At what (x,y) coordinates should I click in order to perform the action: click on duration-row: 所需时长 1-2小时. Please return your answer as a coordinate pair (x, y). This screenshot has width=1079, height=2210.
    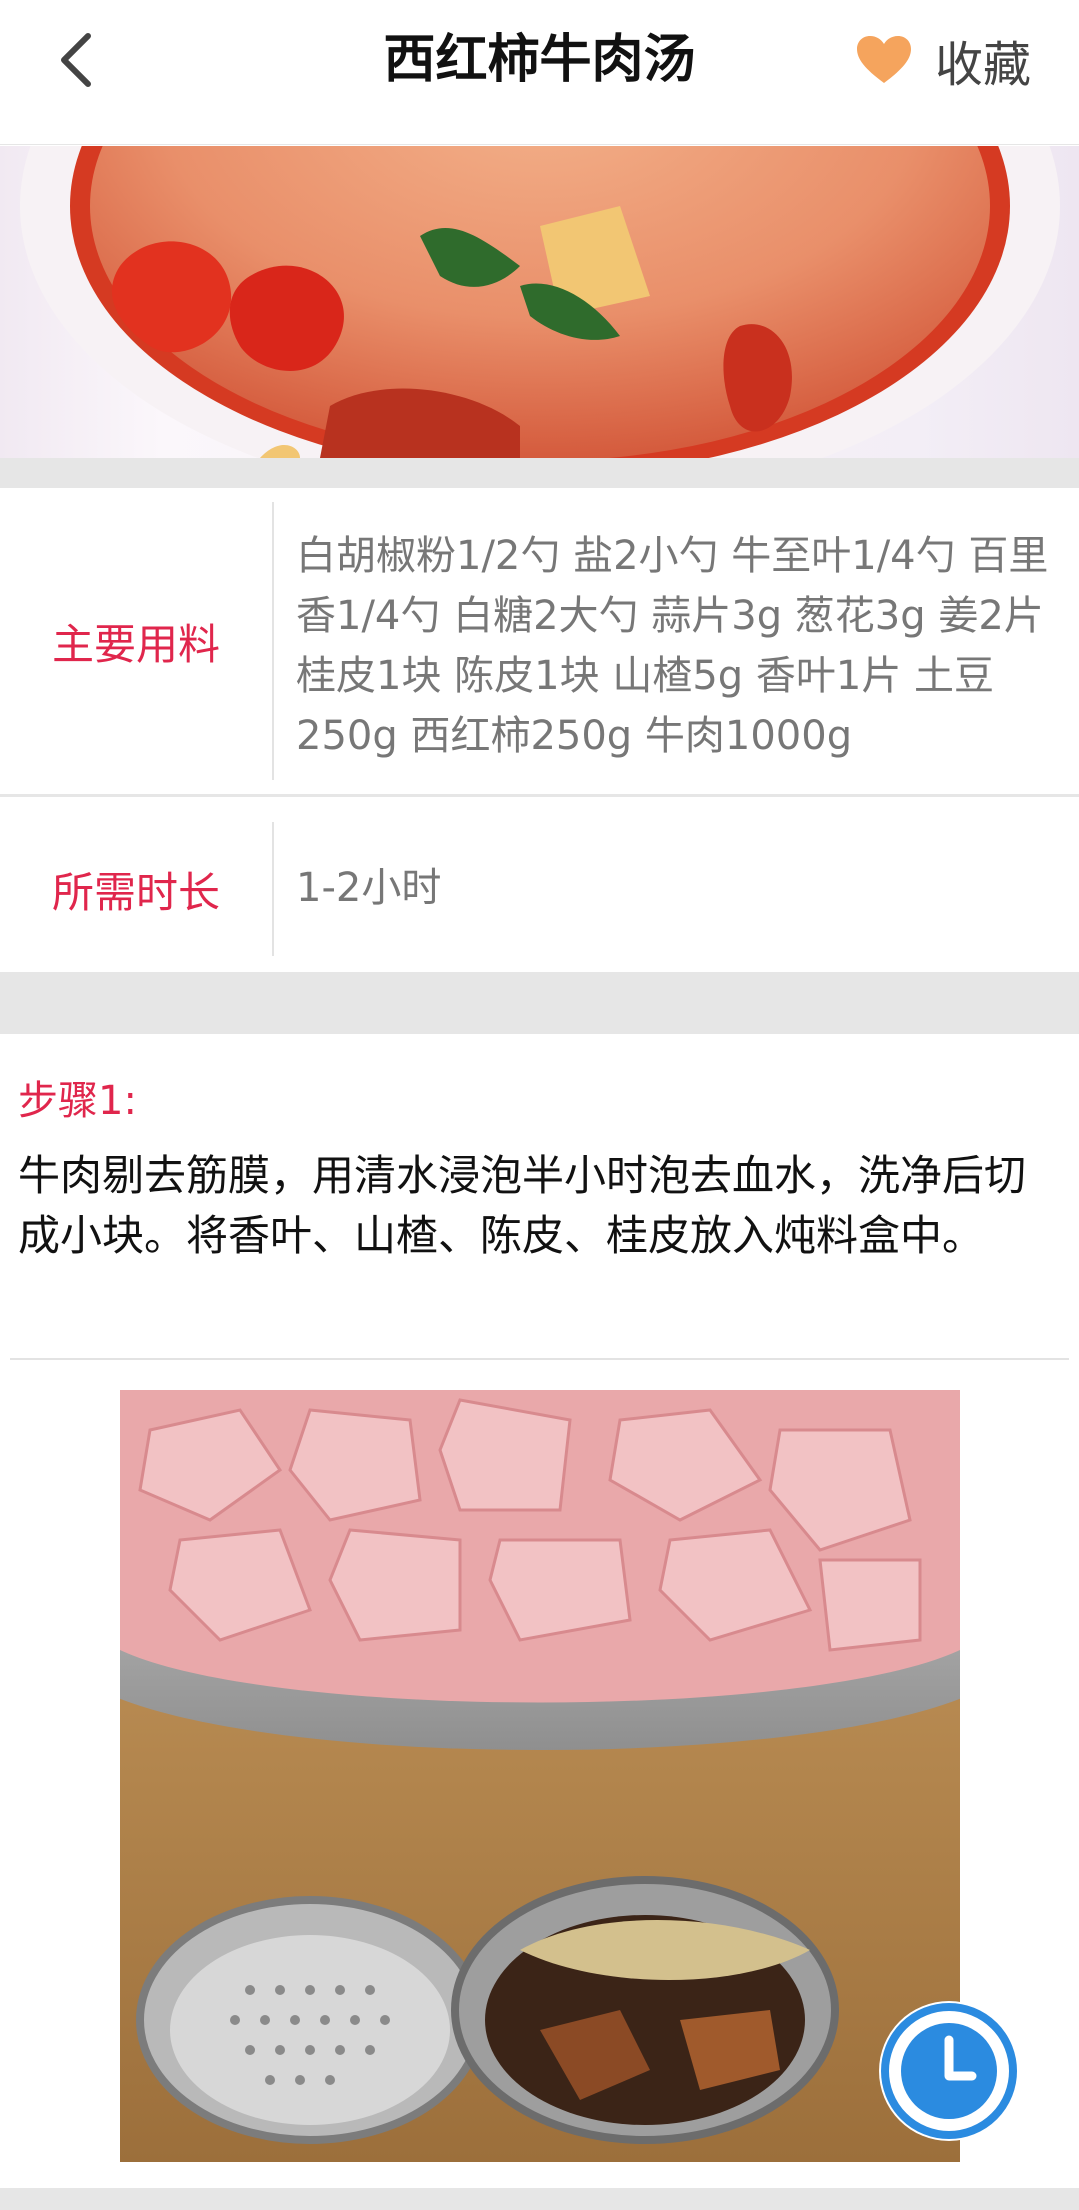
    Looking at the image, I should click on (539, 889).